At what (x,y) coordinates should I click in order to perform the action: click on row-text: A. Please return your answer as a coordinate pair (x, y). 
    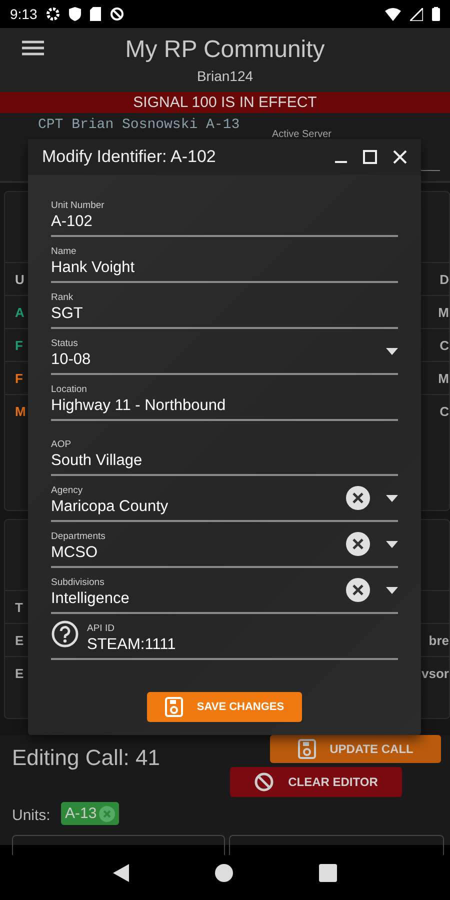
    Looking at the image, I should click on (19, 312).